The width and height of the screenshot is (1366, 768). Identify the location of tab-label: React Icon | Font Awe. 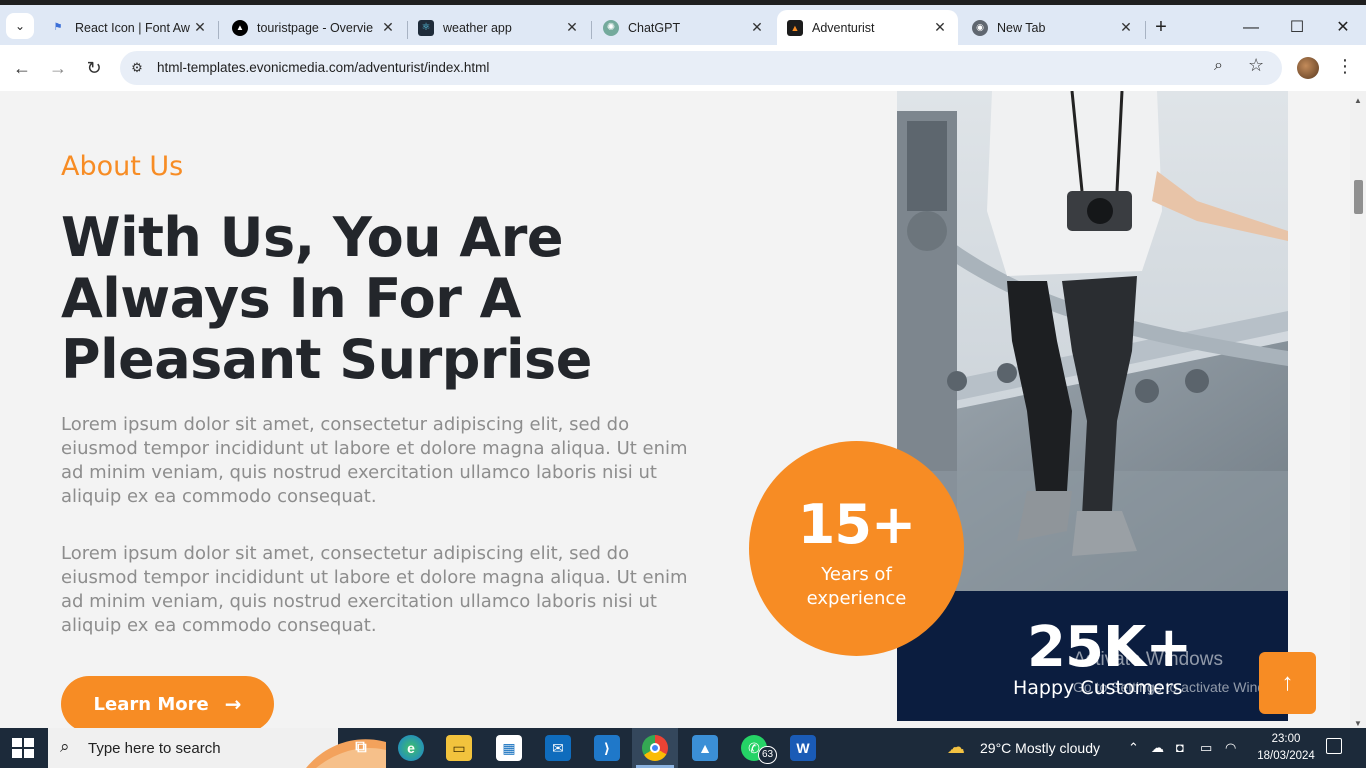
(132, 27).